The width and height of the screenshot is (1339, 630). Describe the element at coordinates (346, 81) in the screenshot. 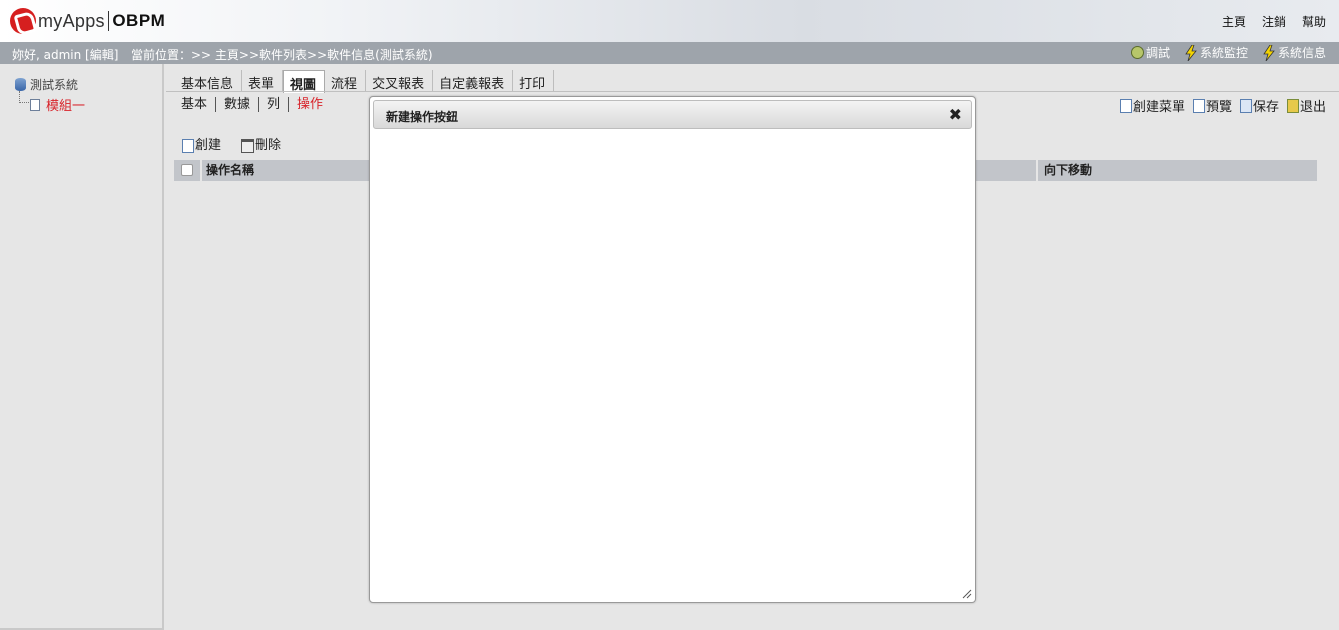

I see `tab-workflow: 流程` at that location.